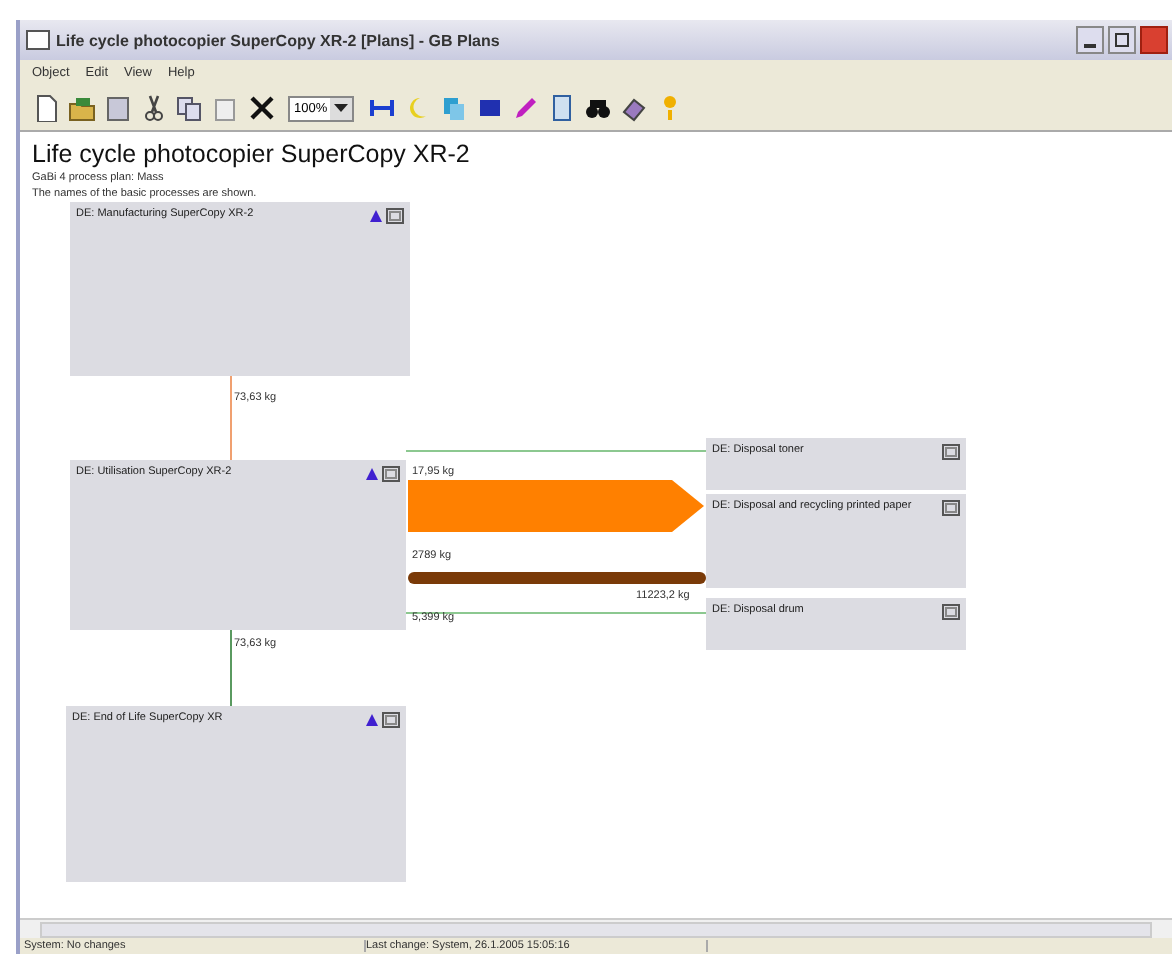  I want to click on document-icon, so click(561, 108).